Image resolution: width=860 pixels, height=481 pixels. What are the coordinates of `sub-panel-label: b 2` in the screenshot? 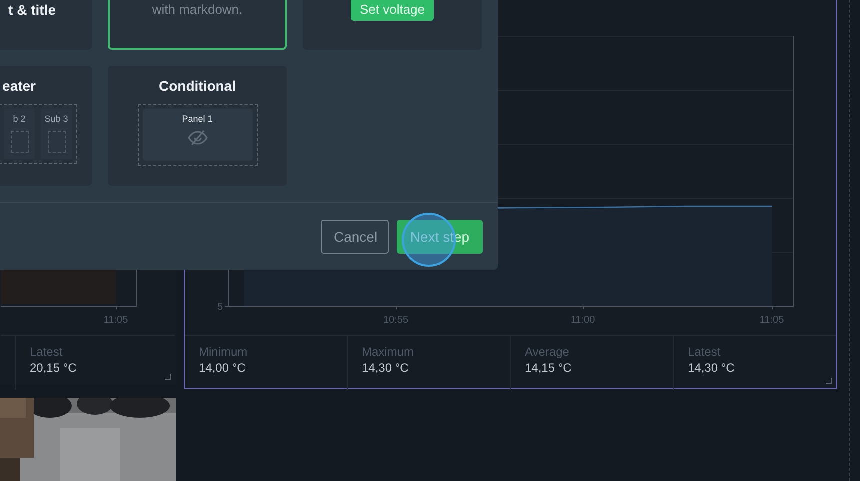 It's located at (19, 119).